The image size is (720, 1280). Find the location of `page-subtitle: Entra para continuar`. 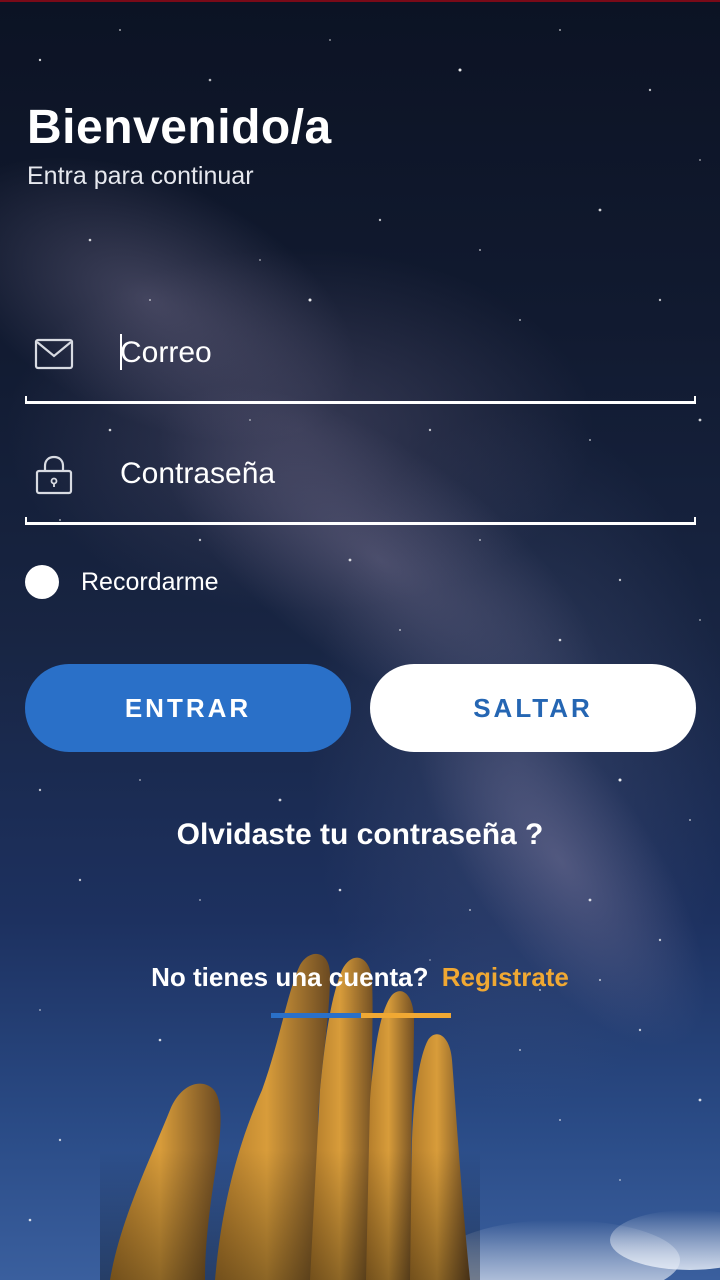

page-subtitle: Entra para continuar is located at coordinates (140, 176).